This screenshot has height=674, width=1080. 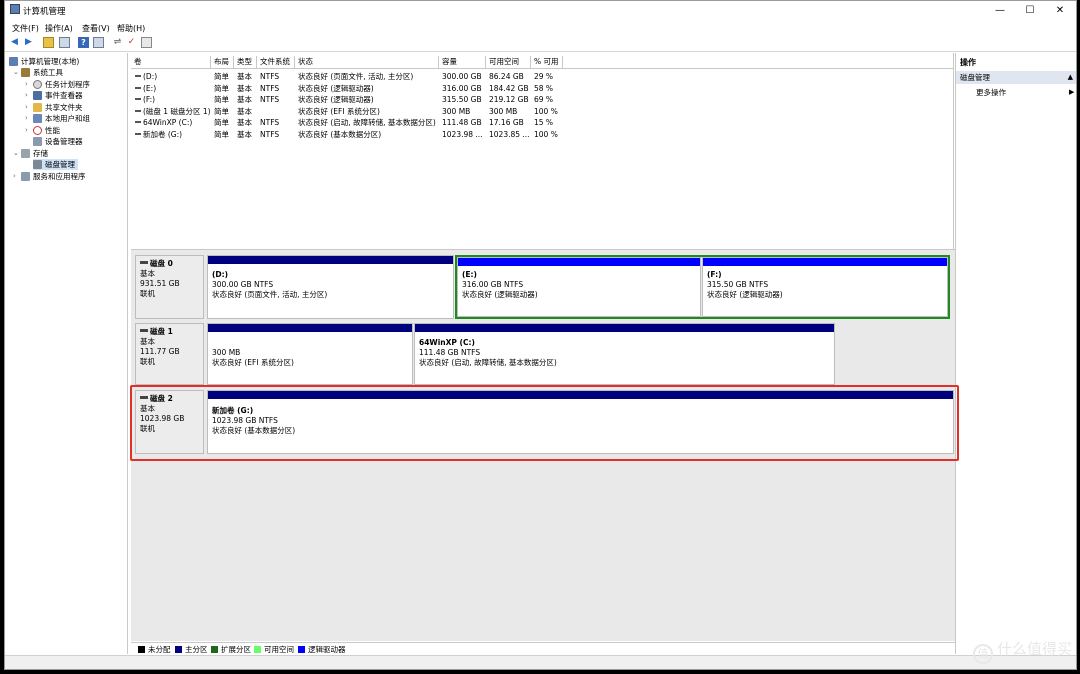 I want to click on disk-0-size: 931.51 GB, so click(x=160, y=283).